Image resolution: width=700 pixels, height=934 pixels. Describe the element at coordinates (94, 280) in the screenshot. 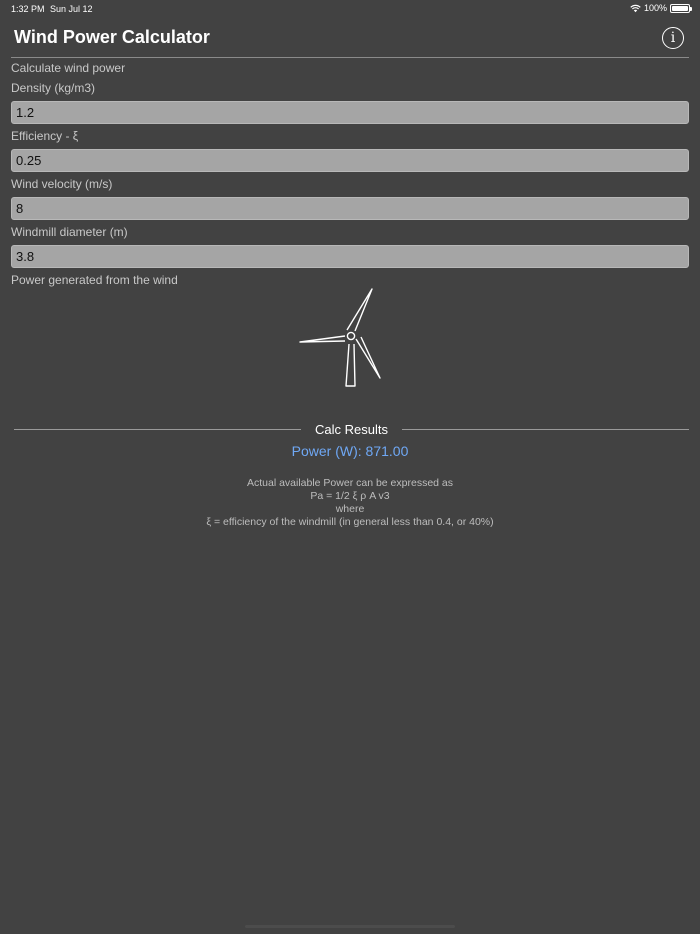

I see `power-heading: Power generated from the wind` at that location.